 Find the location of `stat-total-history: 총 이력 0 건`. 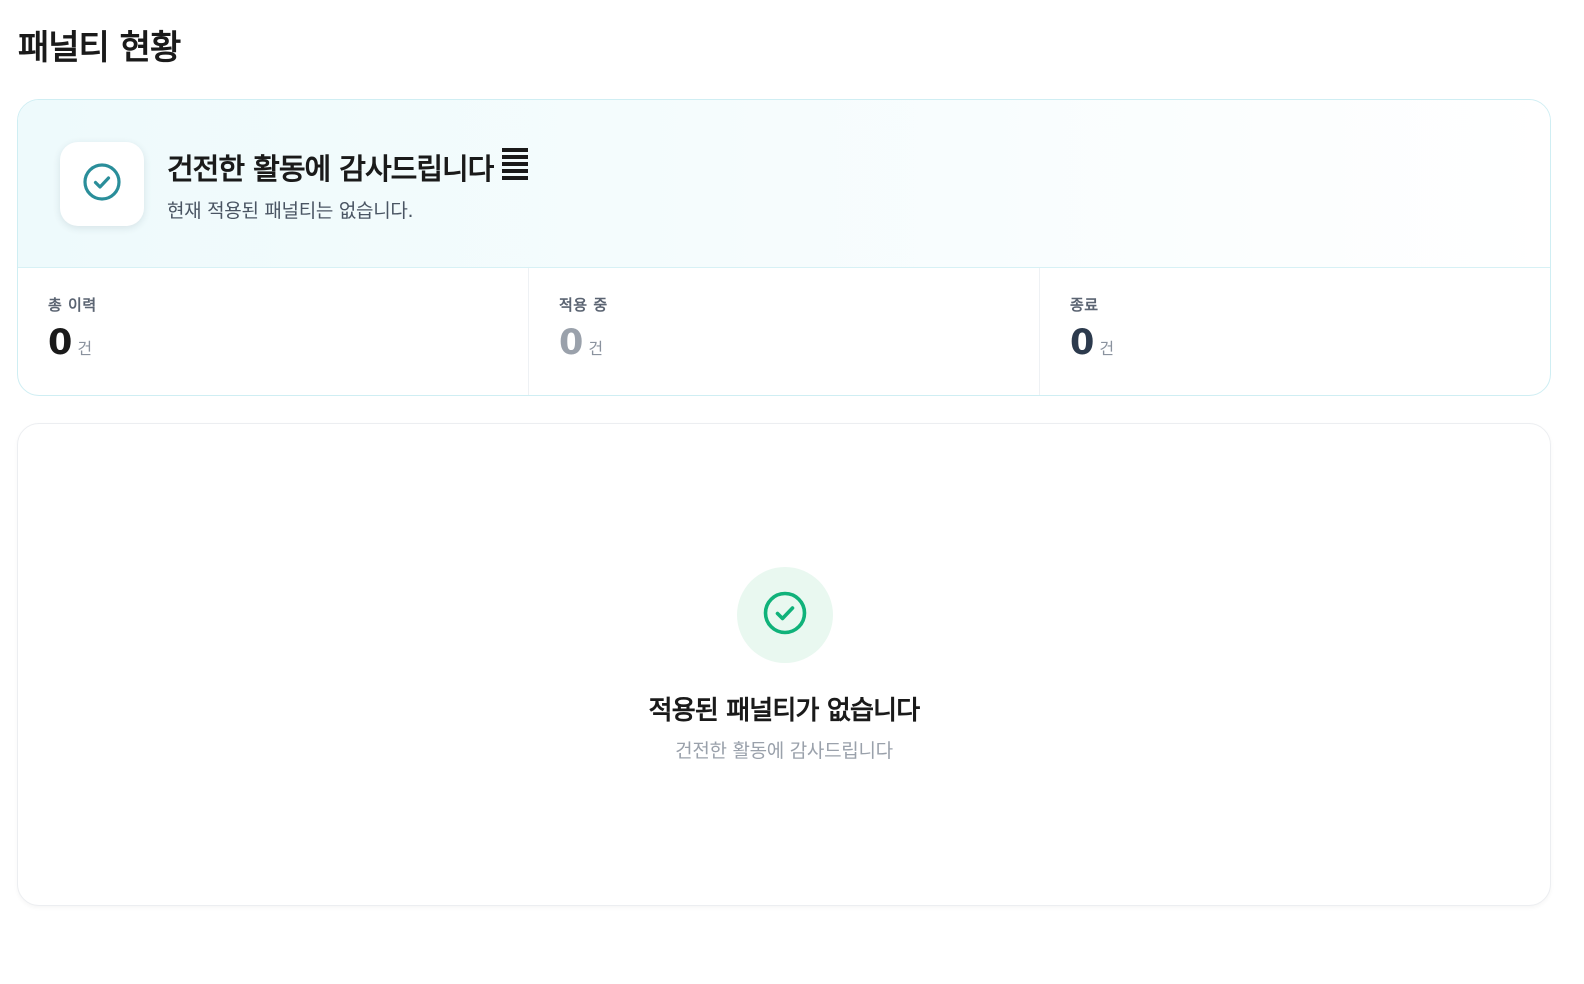

stat-total-history: 총 이력 0 건 is located at coordinates (273, 331).